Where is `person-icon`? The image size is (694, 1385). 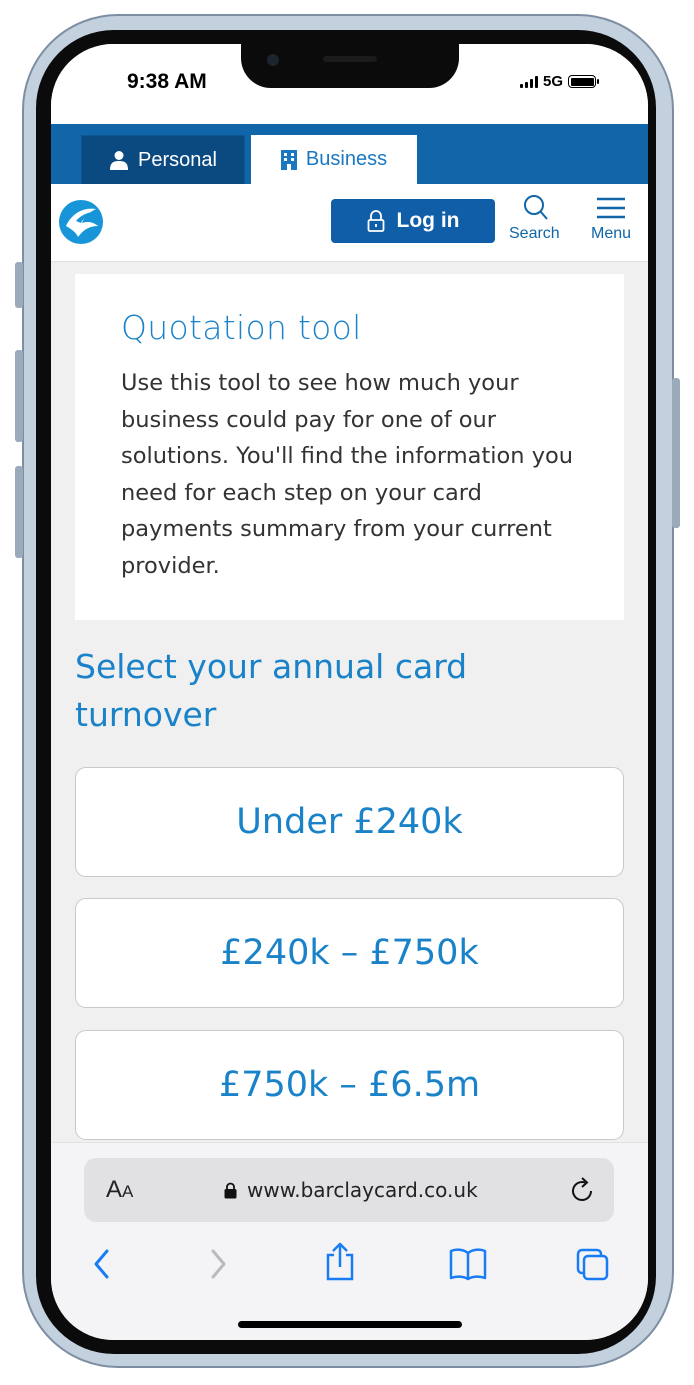 person-icon is located at coordinates (119, 160).